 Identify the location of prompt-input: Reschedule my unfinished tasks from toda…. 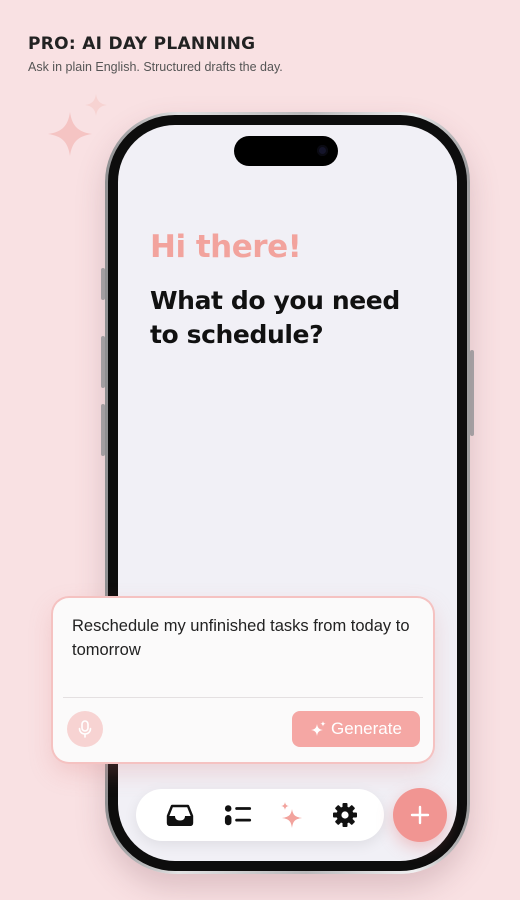
(242, 638).